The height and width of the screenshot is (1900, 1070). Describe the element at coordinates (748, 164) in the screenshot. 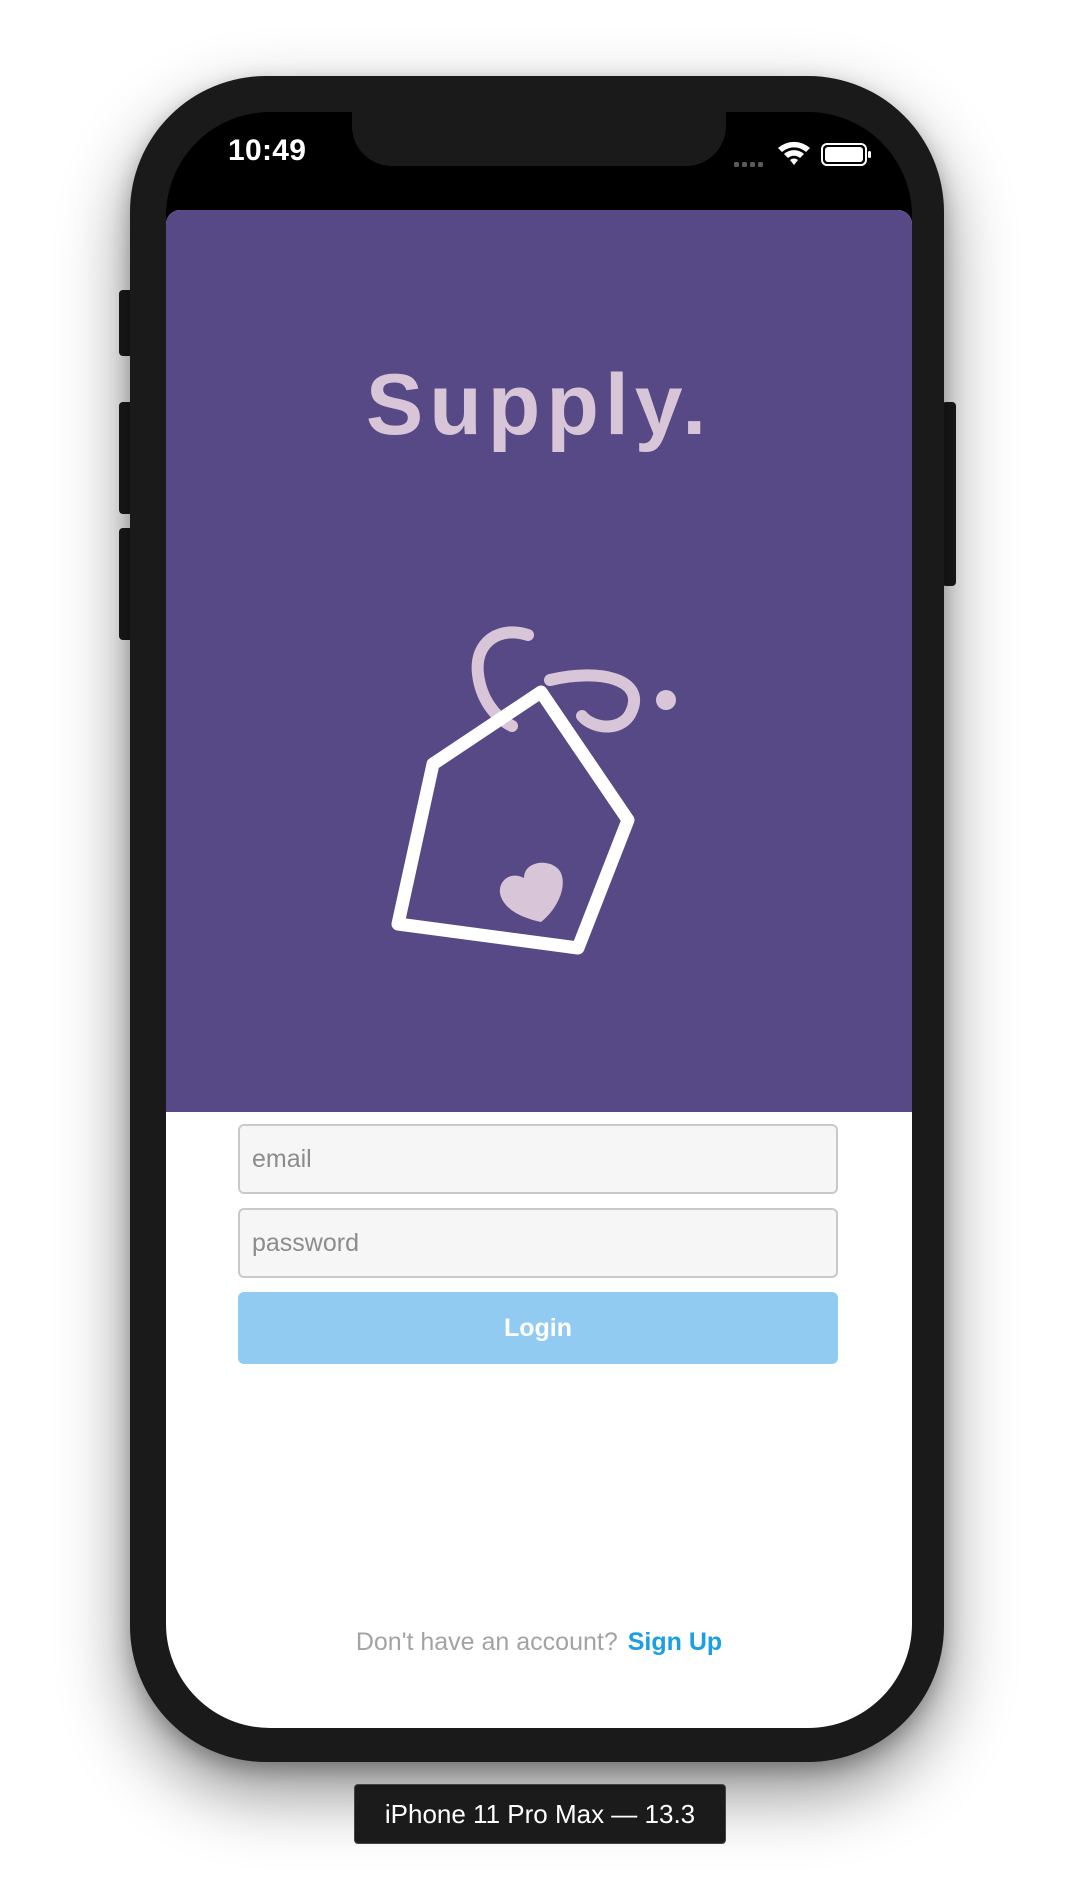

I see `cellular-signal-icon` at that location.